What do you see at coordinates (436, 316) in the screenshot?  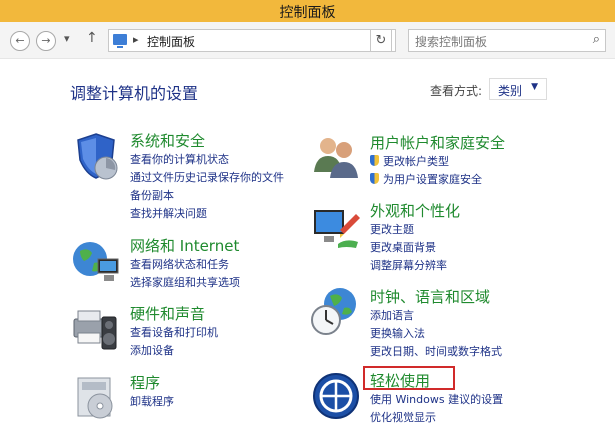 I see `link-add-language: 添加语言` at bounding box center [436, 316].